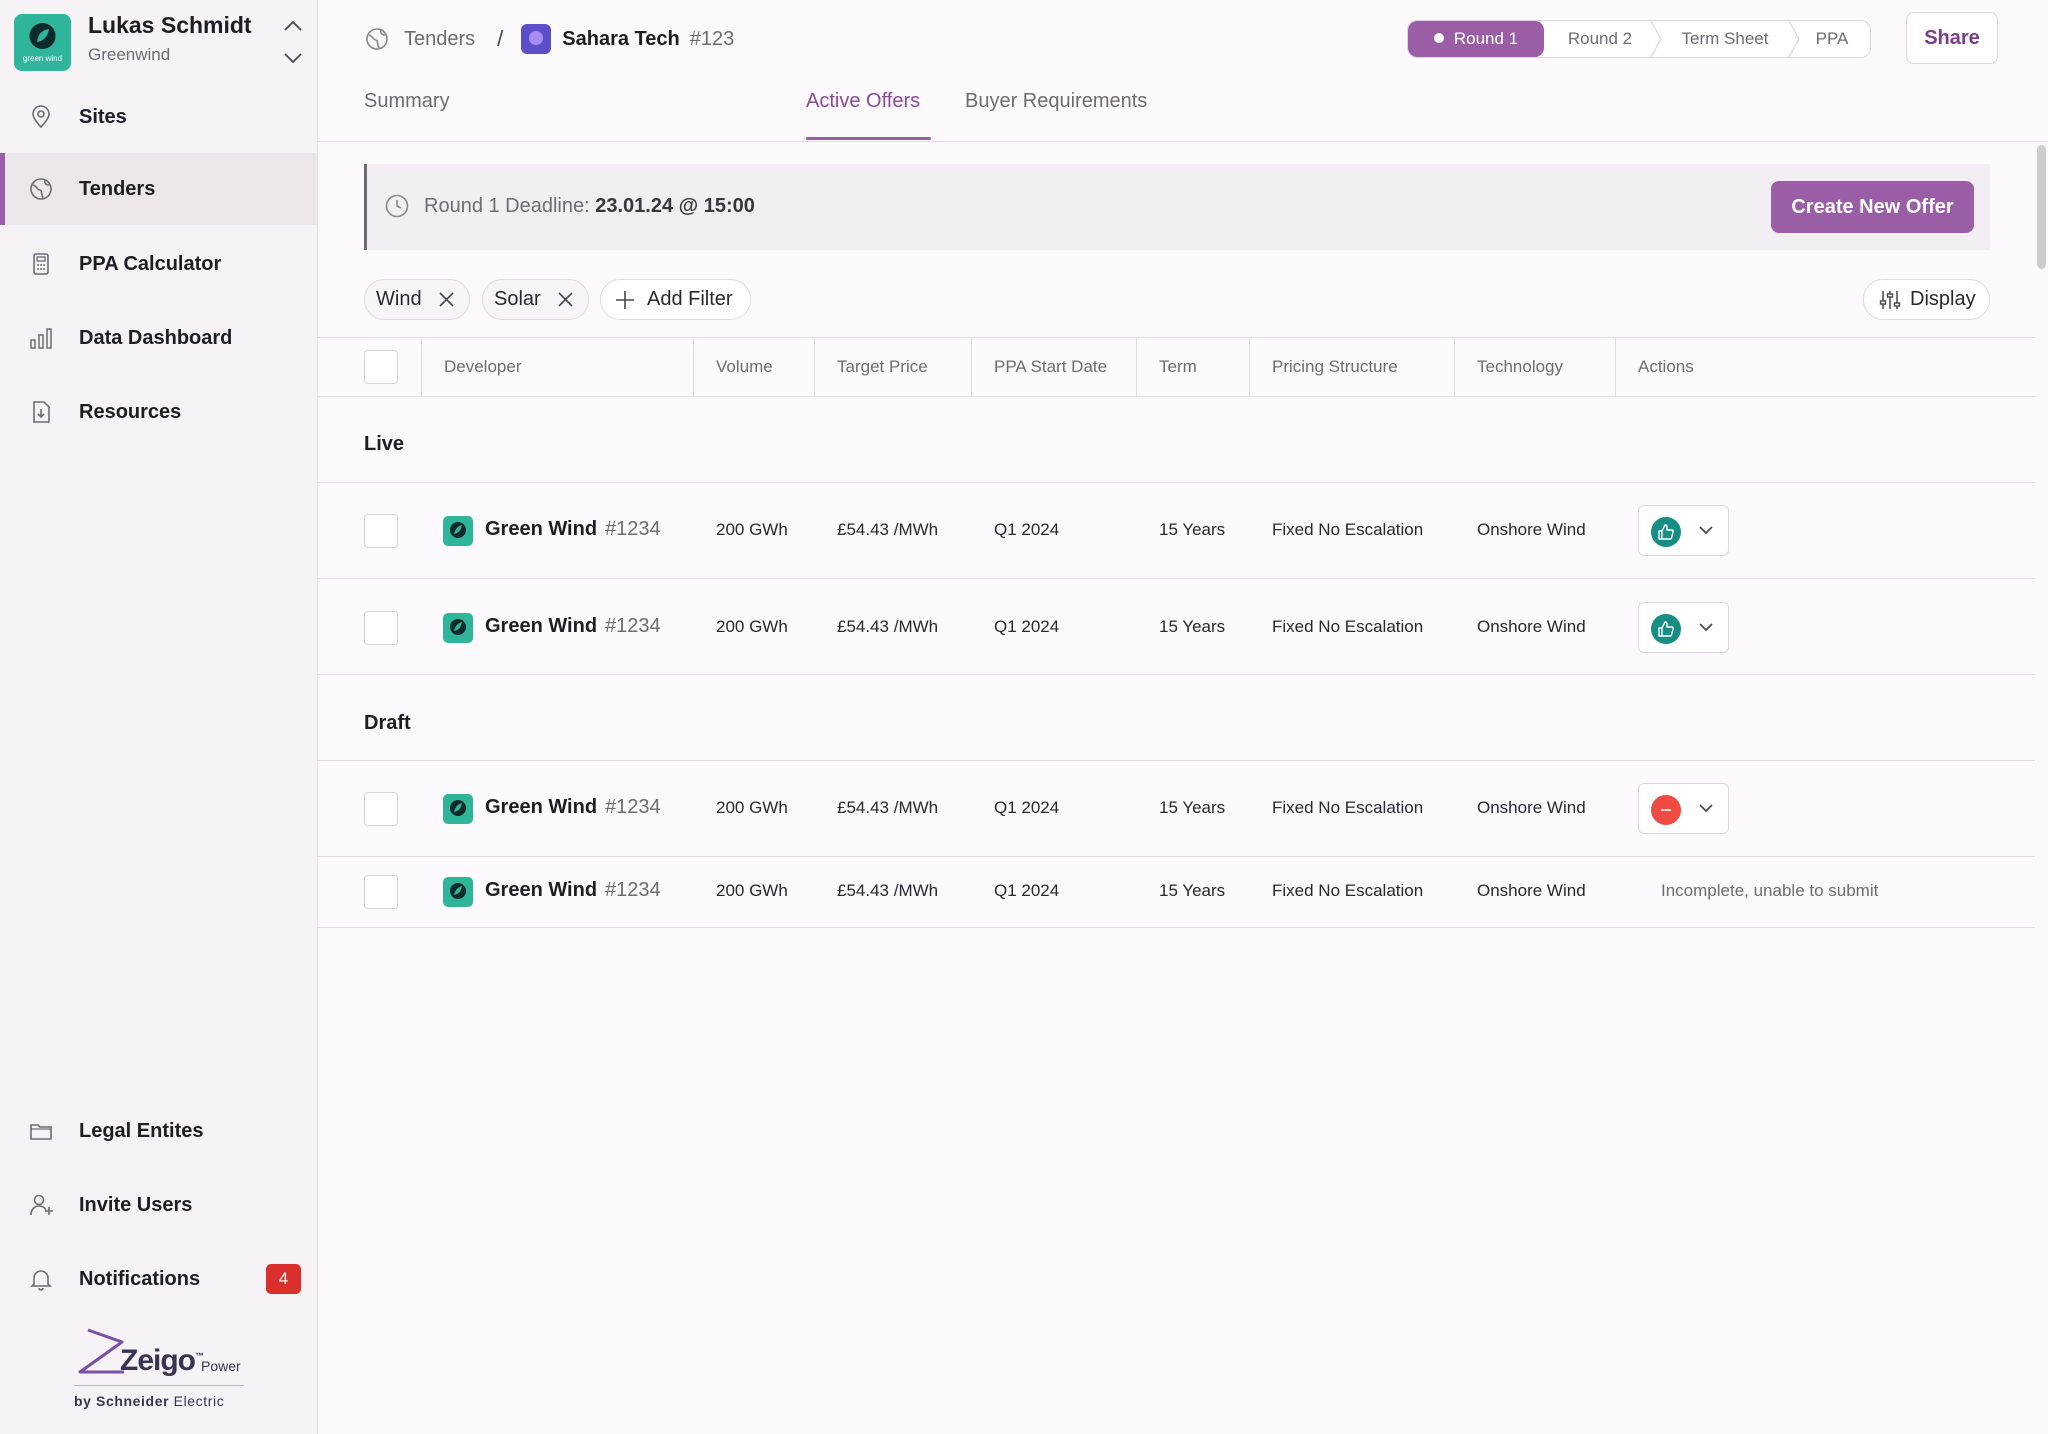 The width and height of the screenshot is (2048, 1434). Describe the element at coordinates (1728, 39) in the screenshot. I see `step-term-sheet: Term Sheet` at that location.